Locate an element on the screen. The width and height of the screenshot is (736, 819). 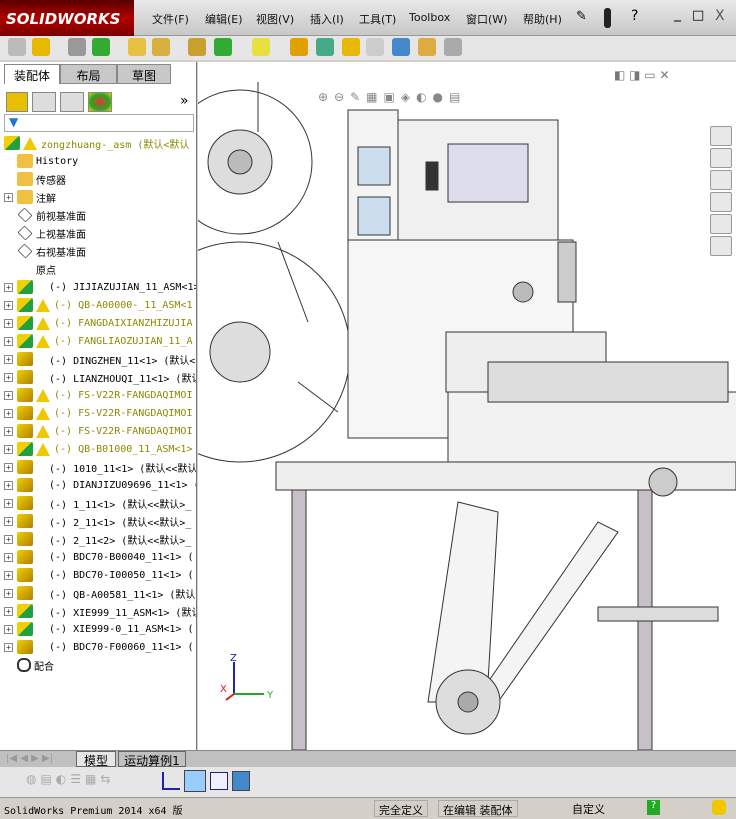
tree-component: + (-) BDC70-I00050_11<1> ( is located at coordinates (100, 575).